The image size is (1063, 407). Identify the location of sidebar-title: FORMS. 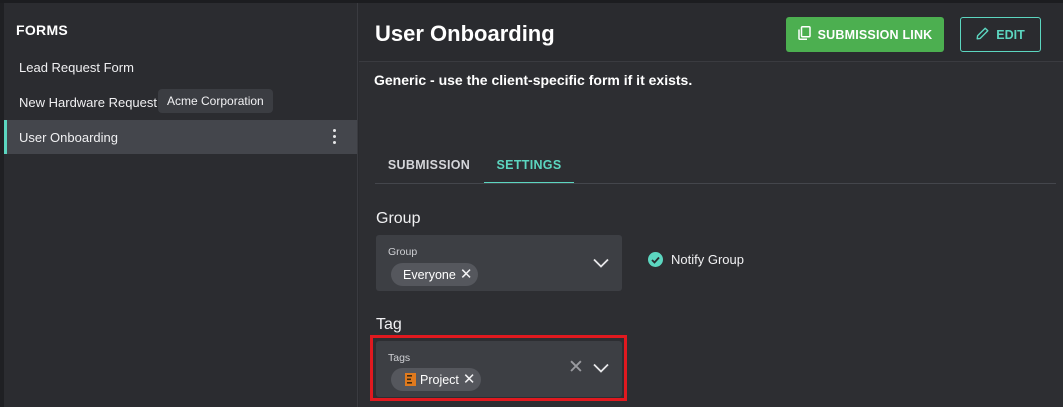
(42, 30).